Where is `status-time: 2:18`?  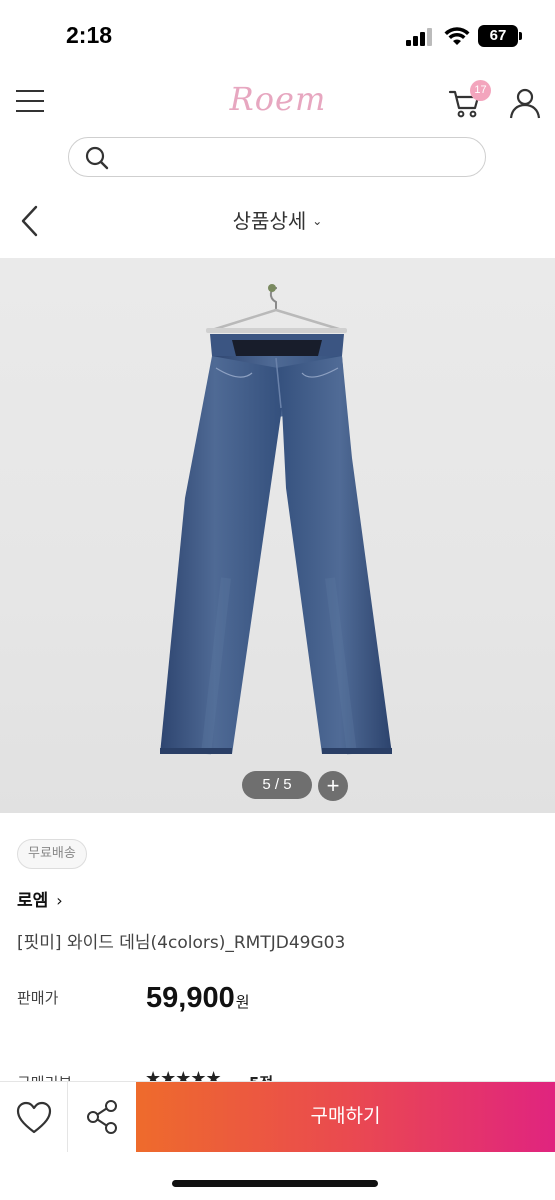
status-time: 2:18 is located at coordinates (89, 35).